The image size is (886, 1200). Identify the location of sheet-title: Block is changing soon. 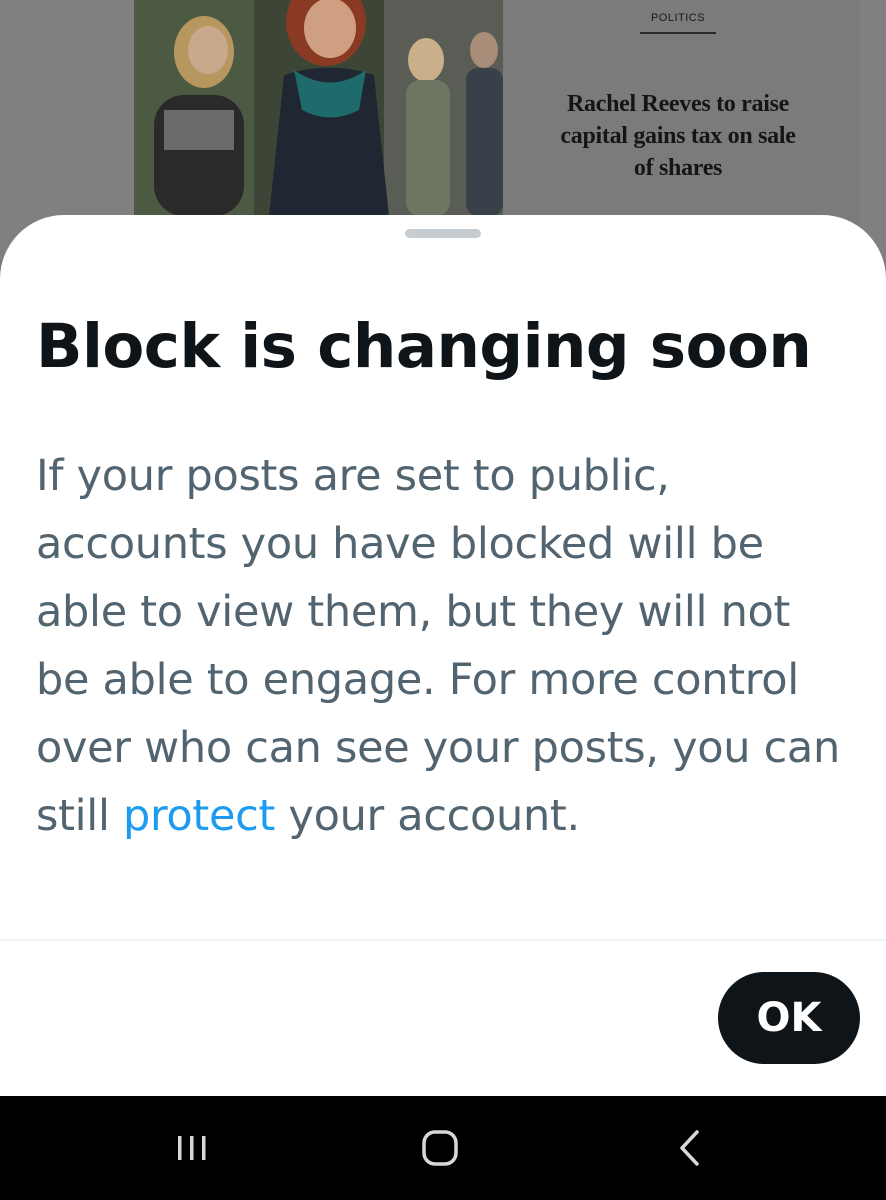
(424, 346).